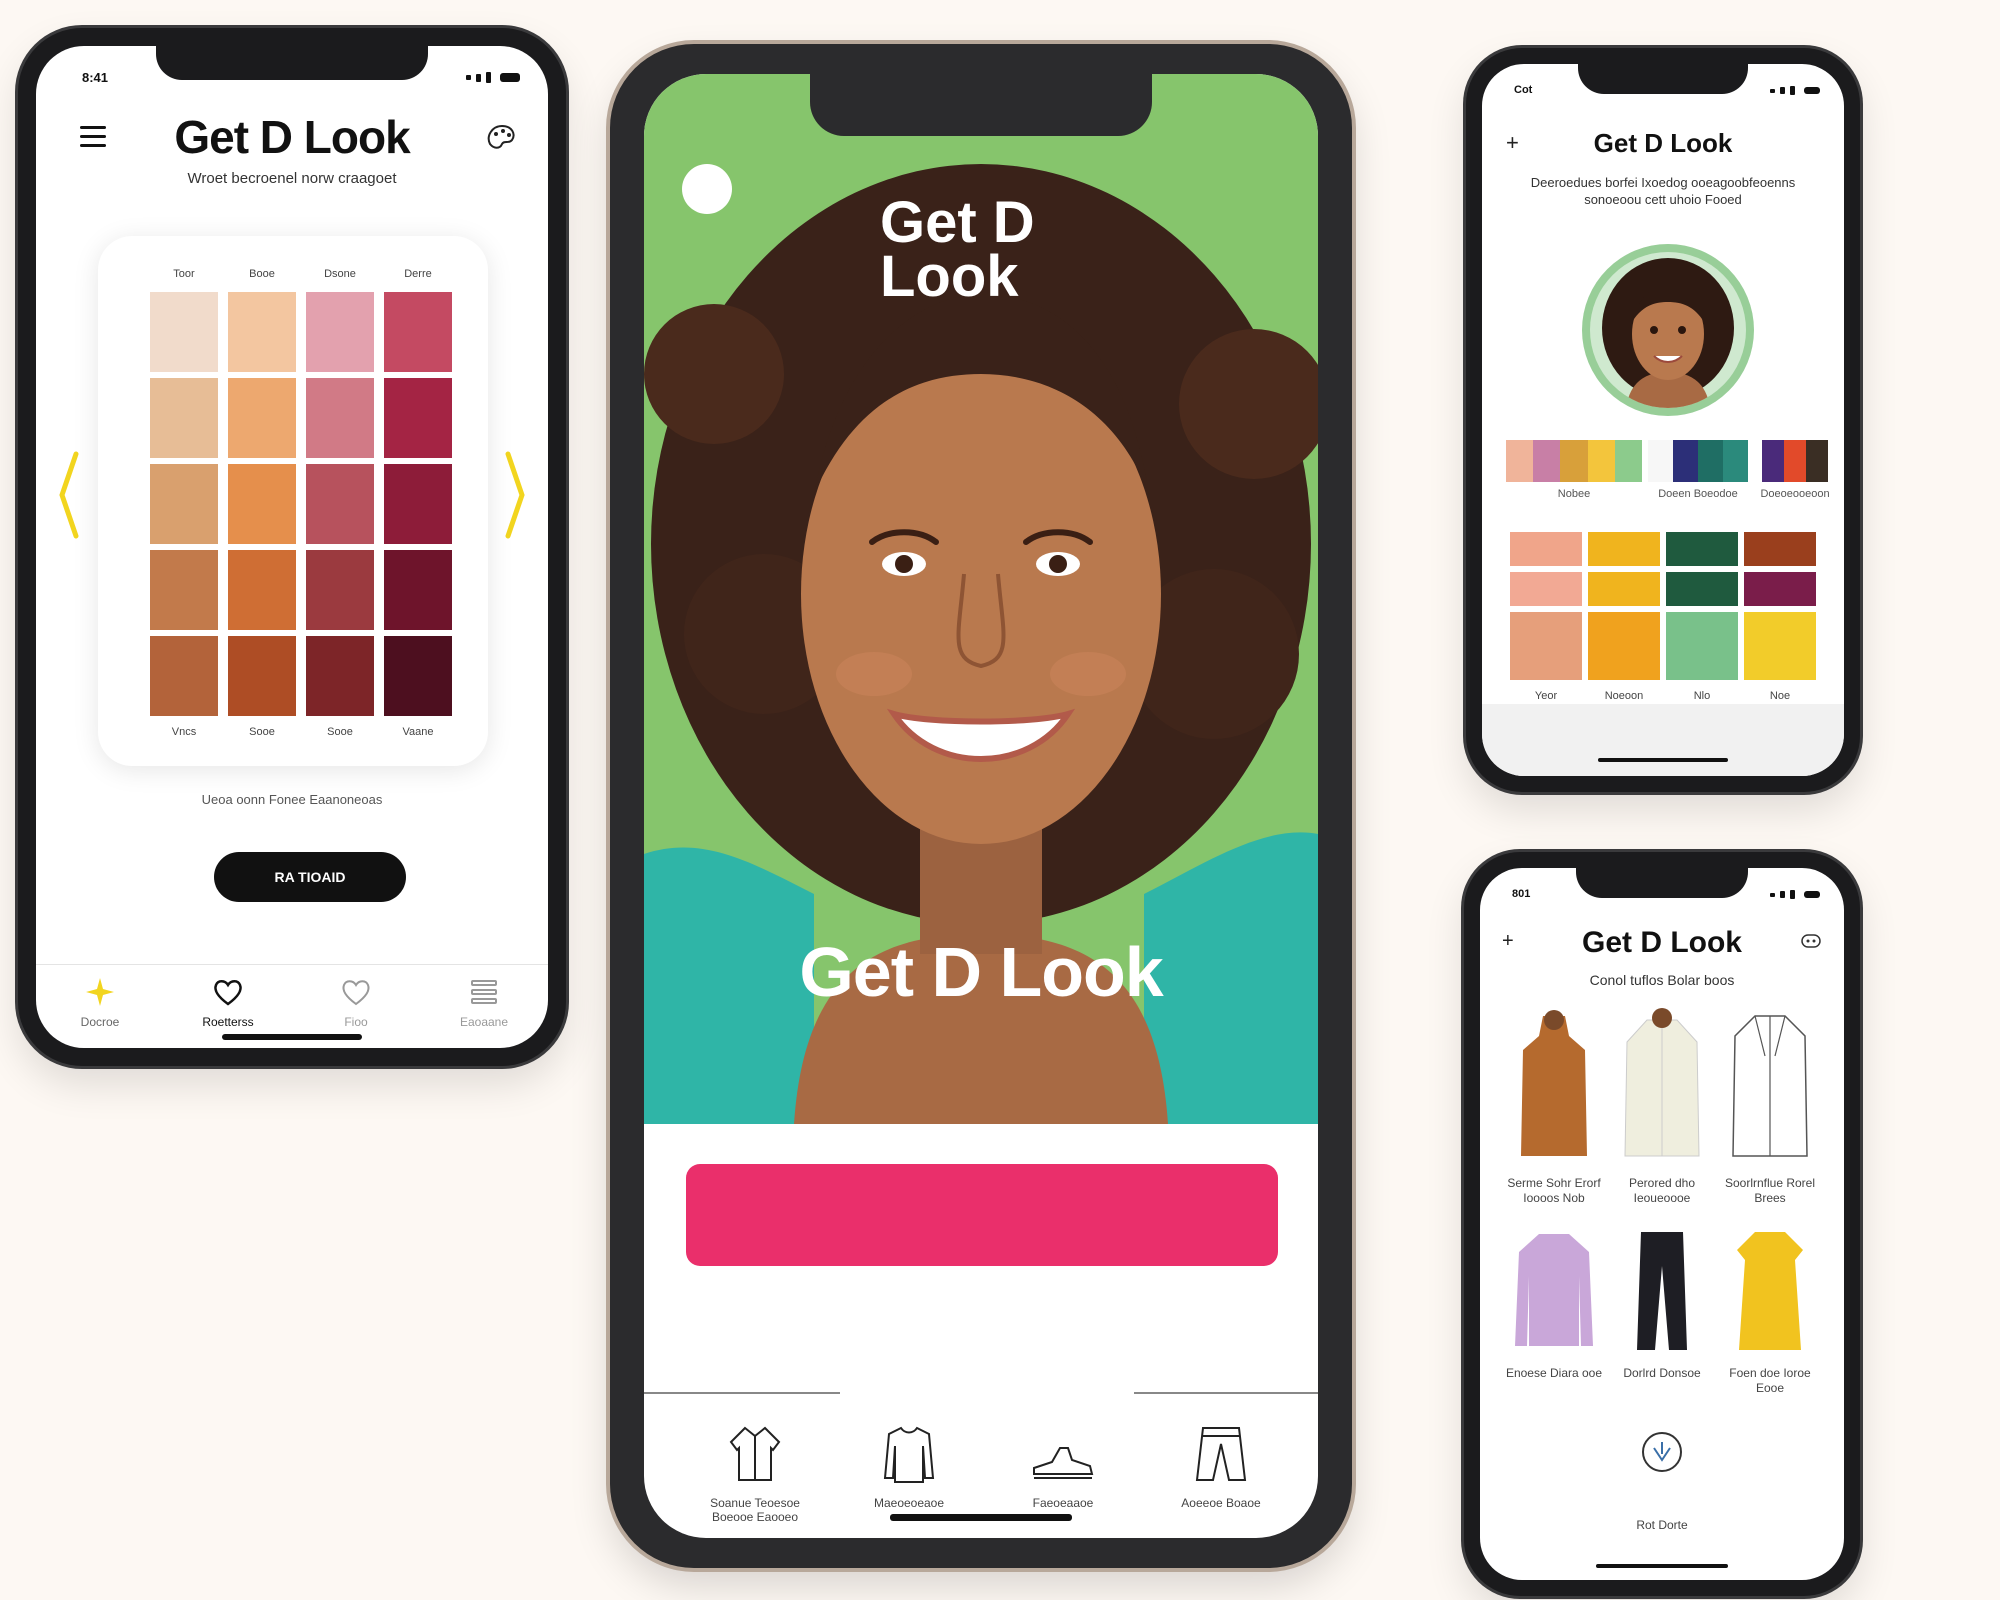  I want to click on category-sweaters: Maeoeoeaoe, so click(909, 1466).